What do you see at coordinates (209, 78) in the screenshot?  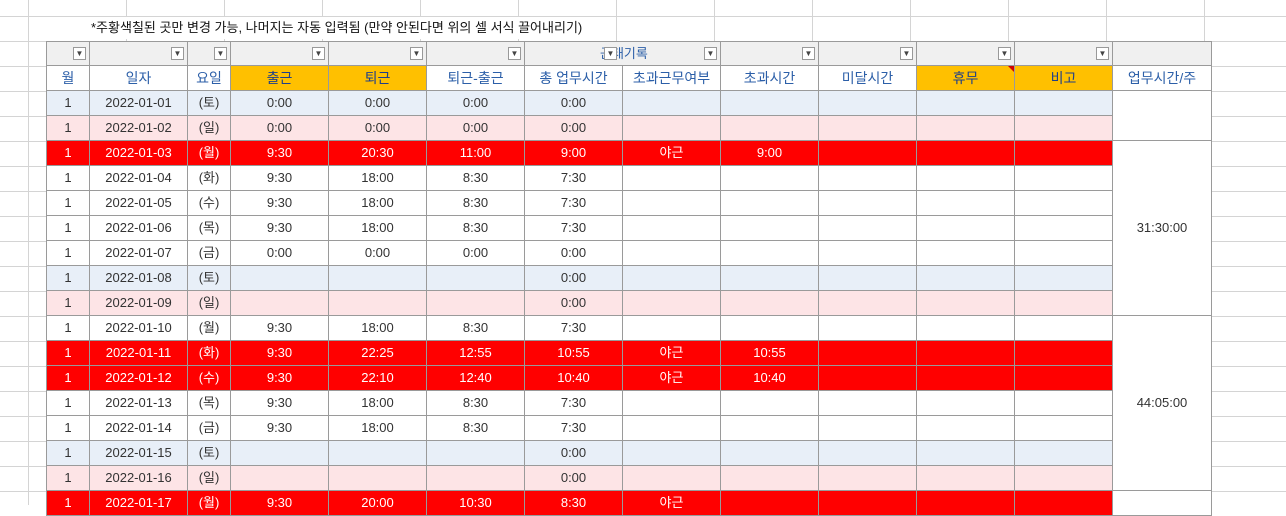 I see `header-weekday: 요일` at bounding box center [209, 78].